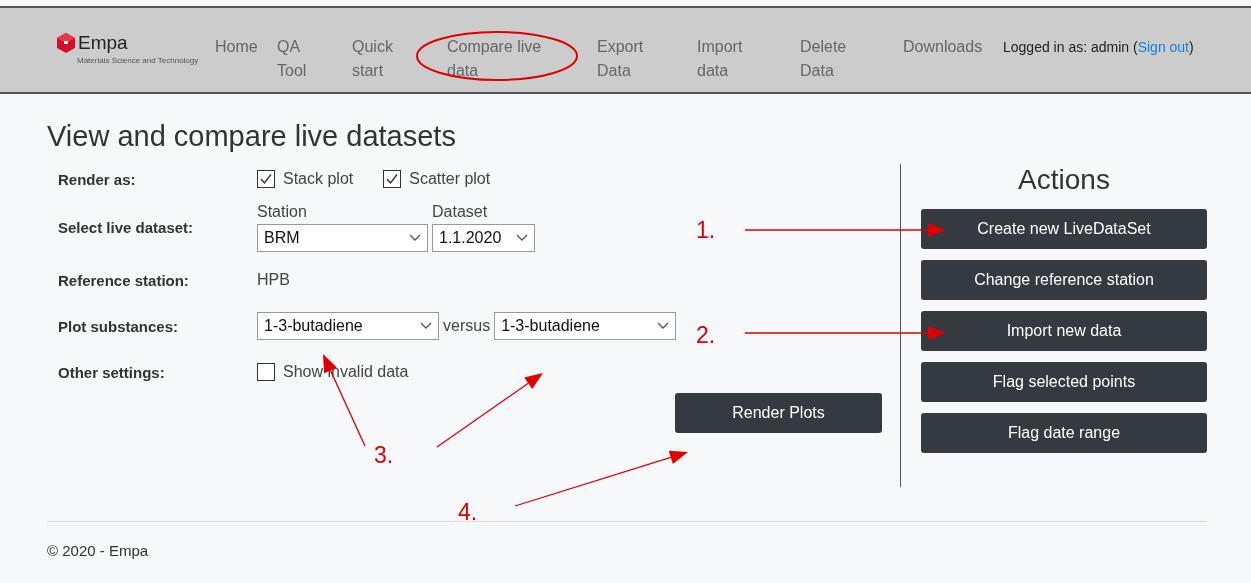  What do you see at coordinates (460, 211) in the screenshot?
I see `field-caption: Dataset` at bounding box center [460, 211].